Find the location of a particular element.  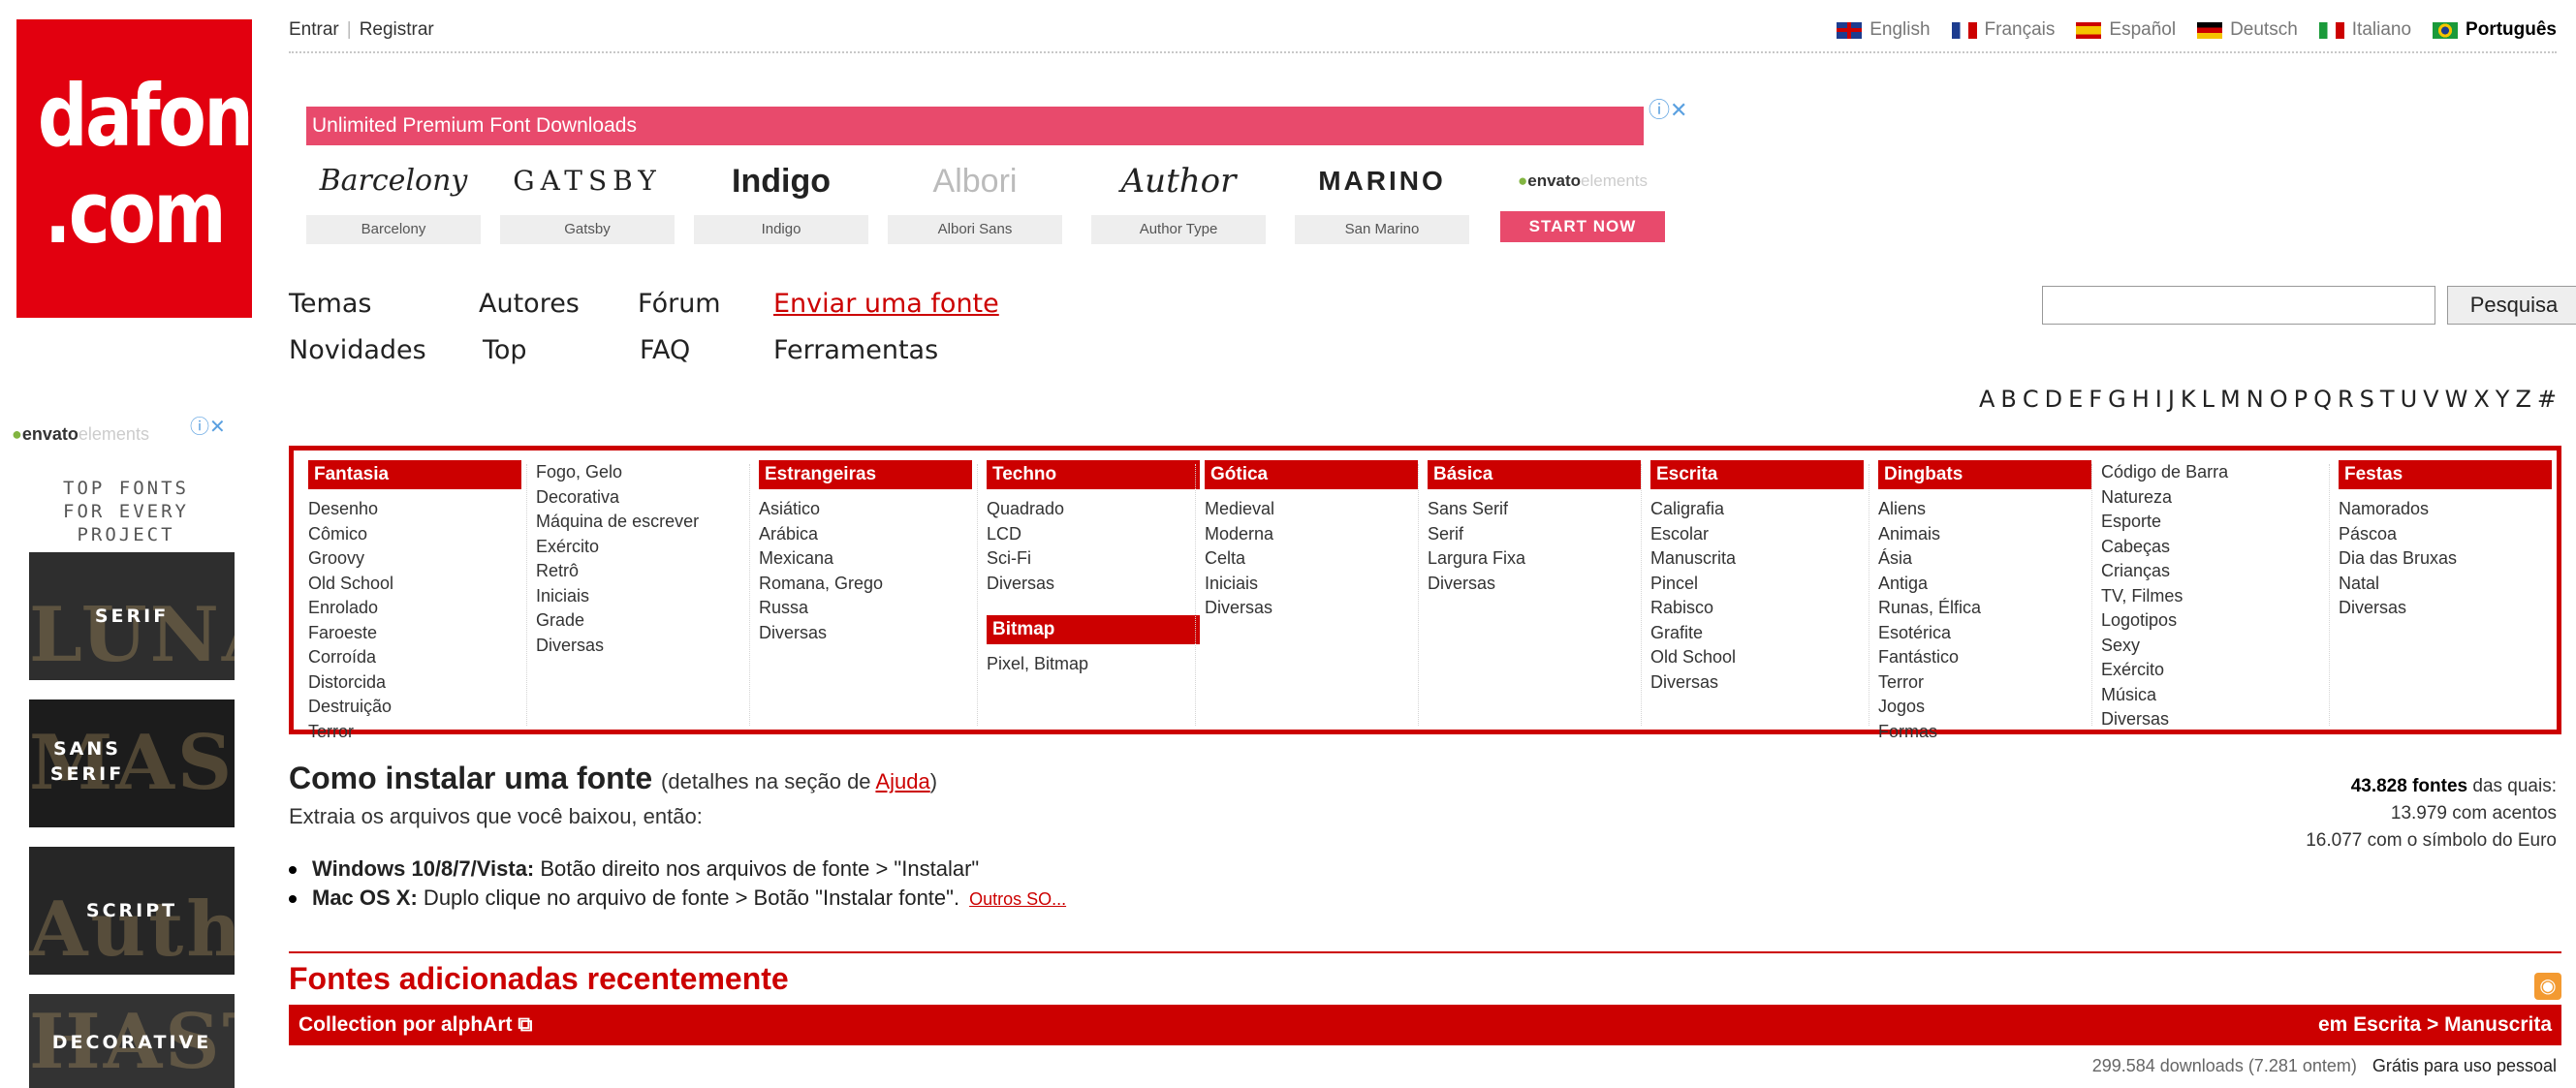

alphabet-letter: H is located at coordinates (2141, 399).